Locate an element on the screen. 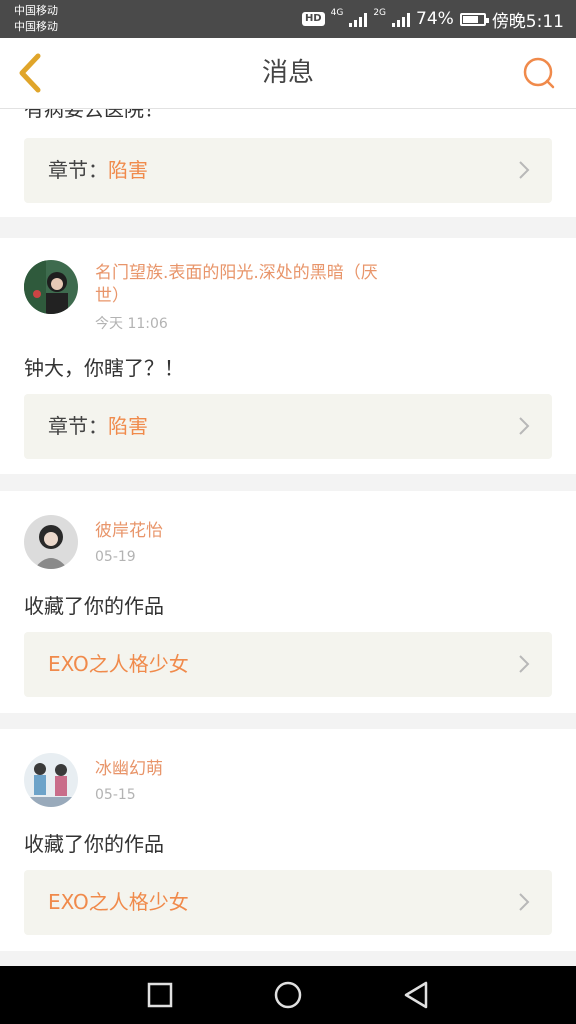 The width and height of the screenshot is (576, 1024). battery-fill is located at coordinates (470, 19).